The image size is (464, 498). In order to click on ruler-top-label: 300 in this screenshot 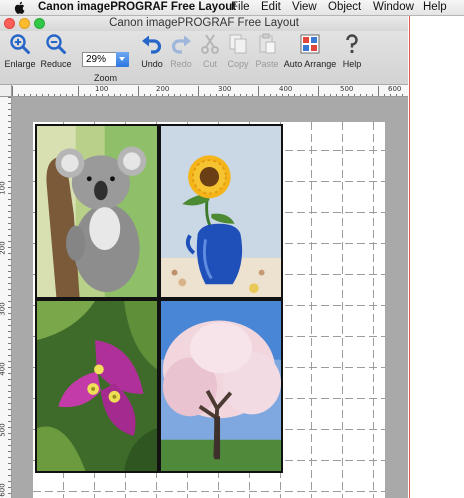, I will do `click(225, 89)`.